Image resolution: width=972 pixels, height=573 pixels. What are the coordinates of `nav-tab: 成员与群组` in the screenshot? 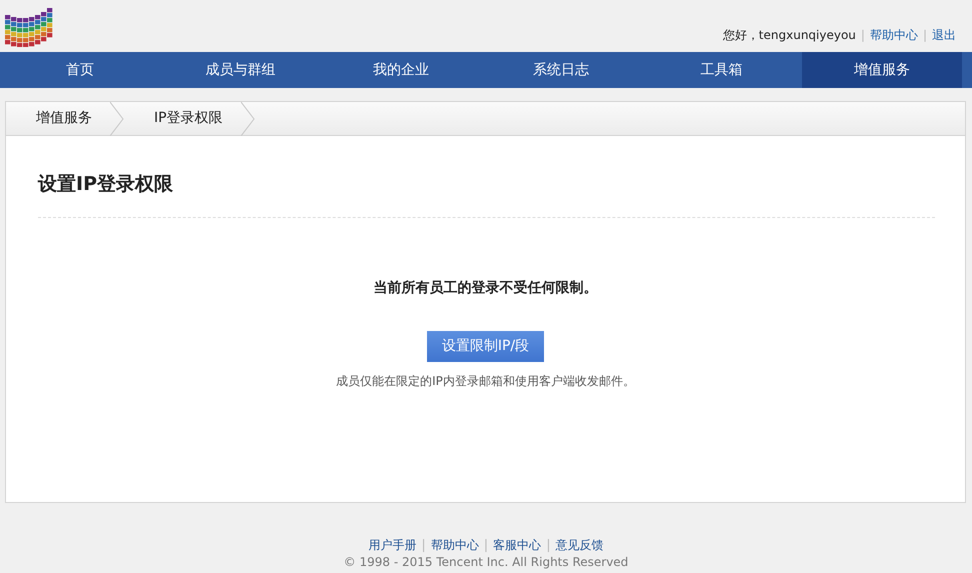 It's located at (240, 70).